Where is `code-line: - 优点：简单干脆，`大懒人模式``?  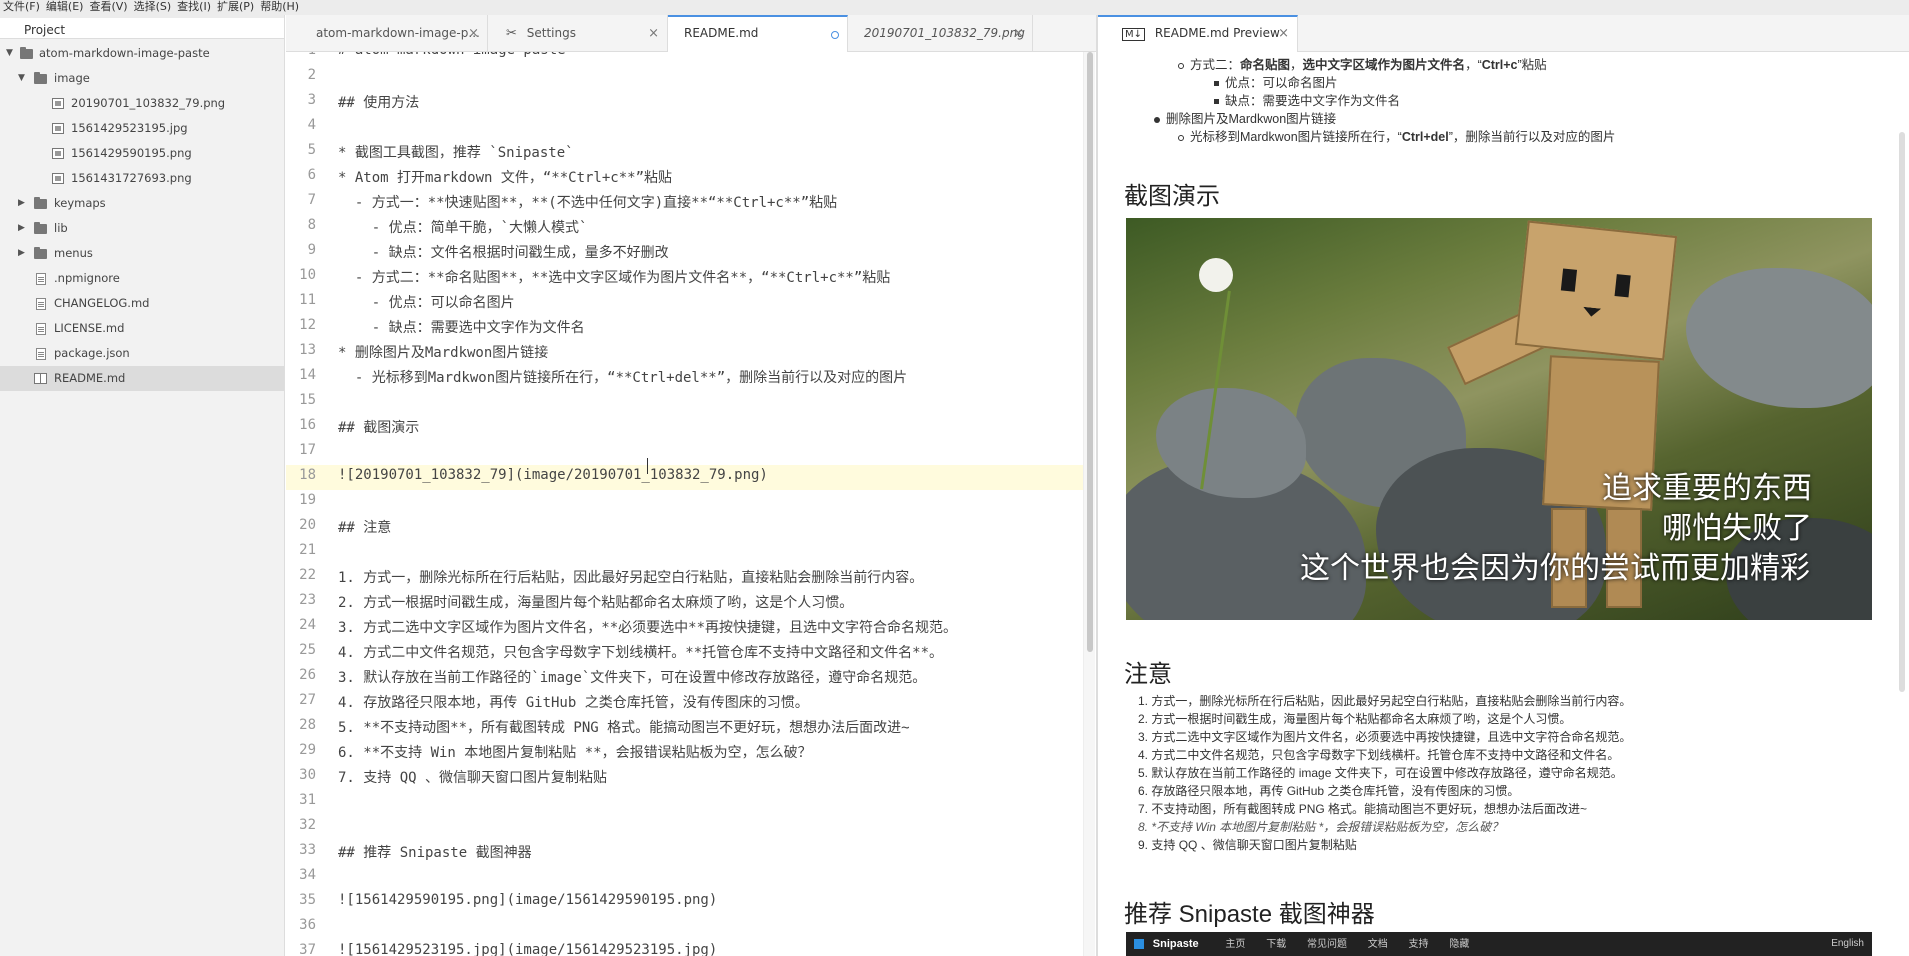
code-line: - 优点：简单干脆，`大懒人模式` is located at coordinates (463, 227).